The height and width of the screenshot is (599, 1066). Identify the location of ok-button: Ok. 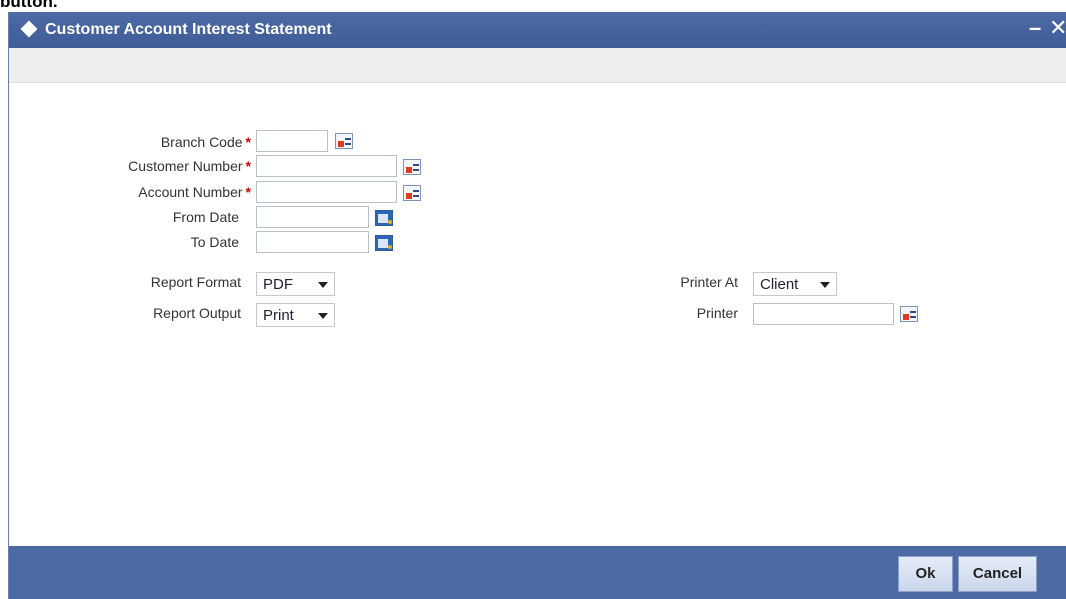
(925, 574).